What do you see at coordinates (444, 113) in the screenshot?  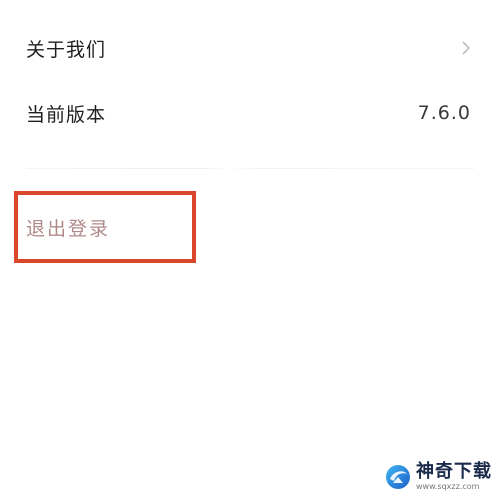 I see `version-value: 7.6.0` at bounding box center [444, 113].